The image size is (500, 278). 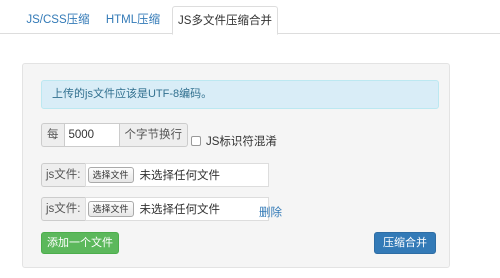 What do you see at coordinates (58, 20) in the screenshot?
I see `tab-js-css-compress: JS/CSS压缩` at bounding box center [58, 20].